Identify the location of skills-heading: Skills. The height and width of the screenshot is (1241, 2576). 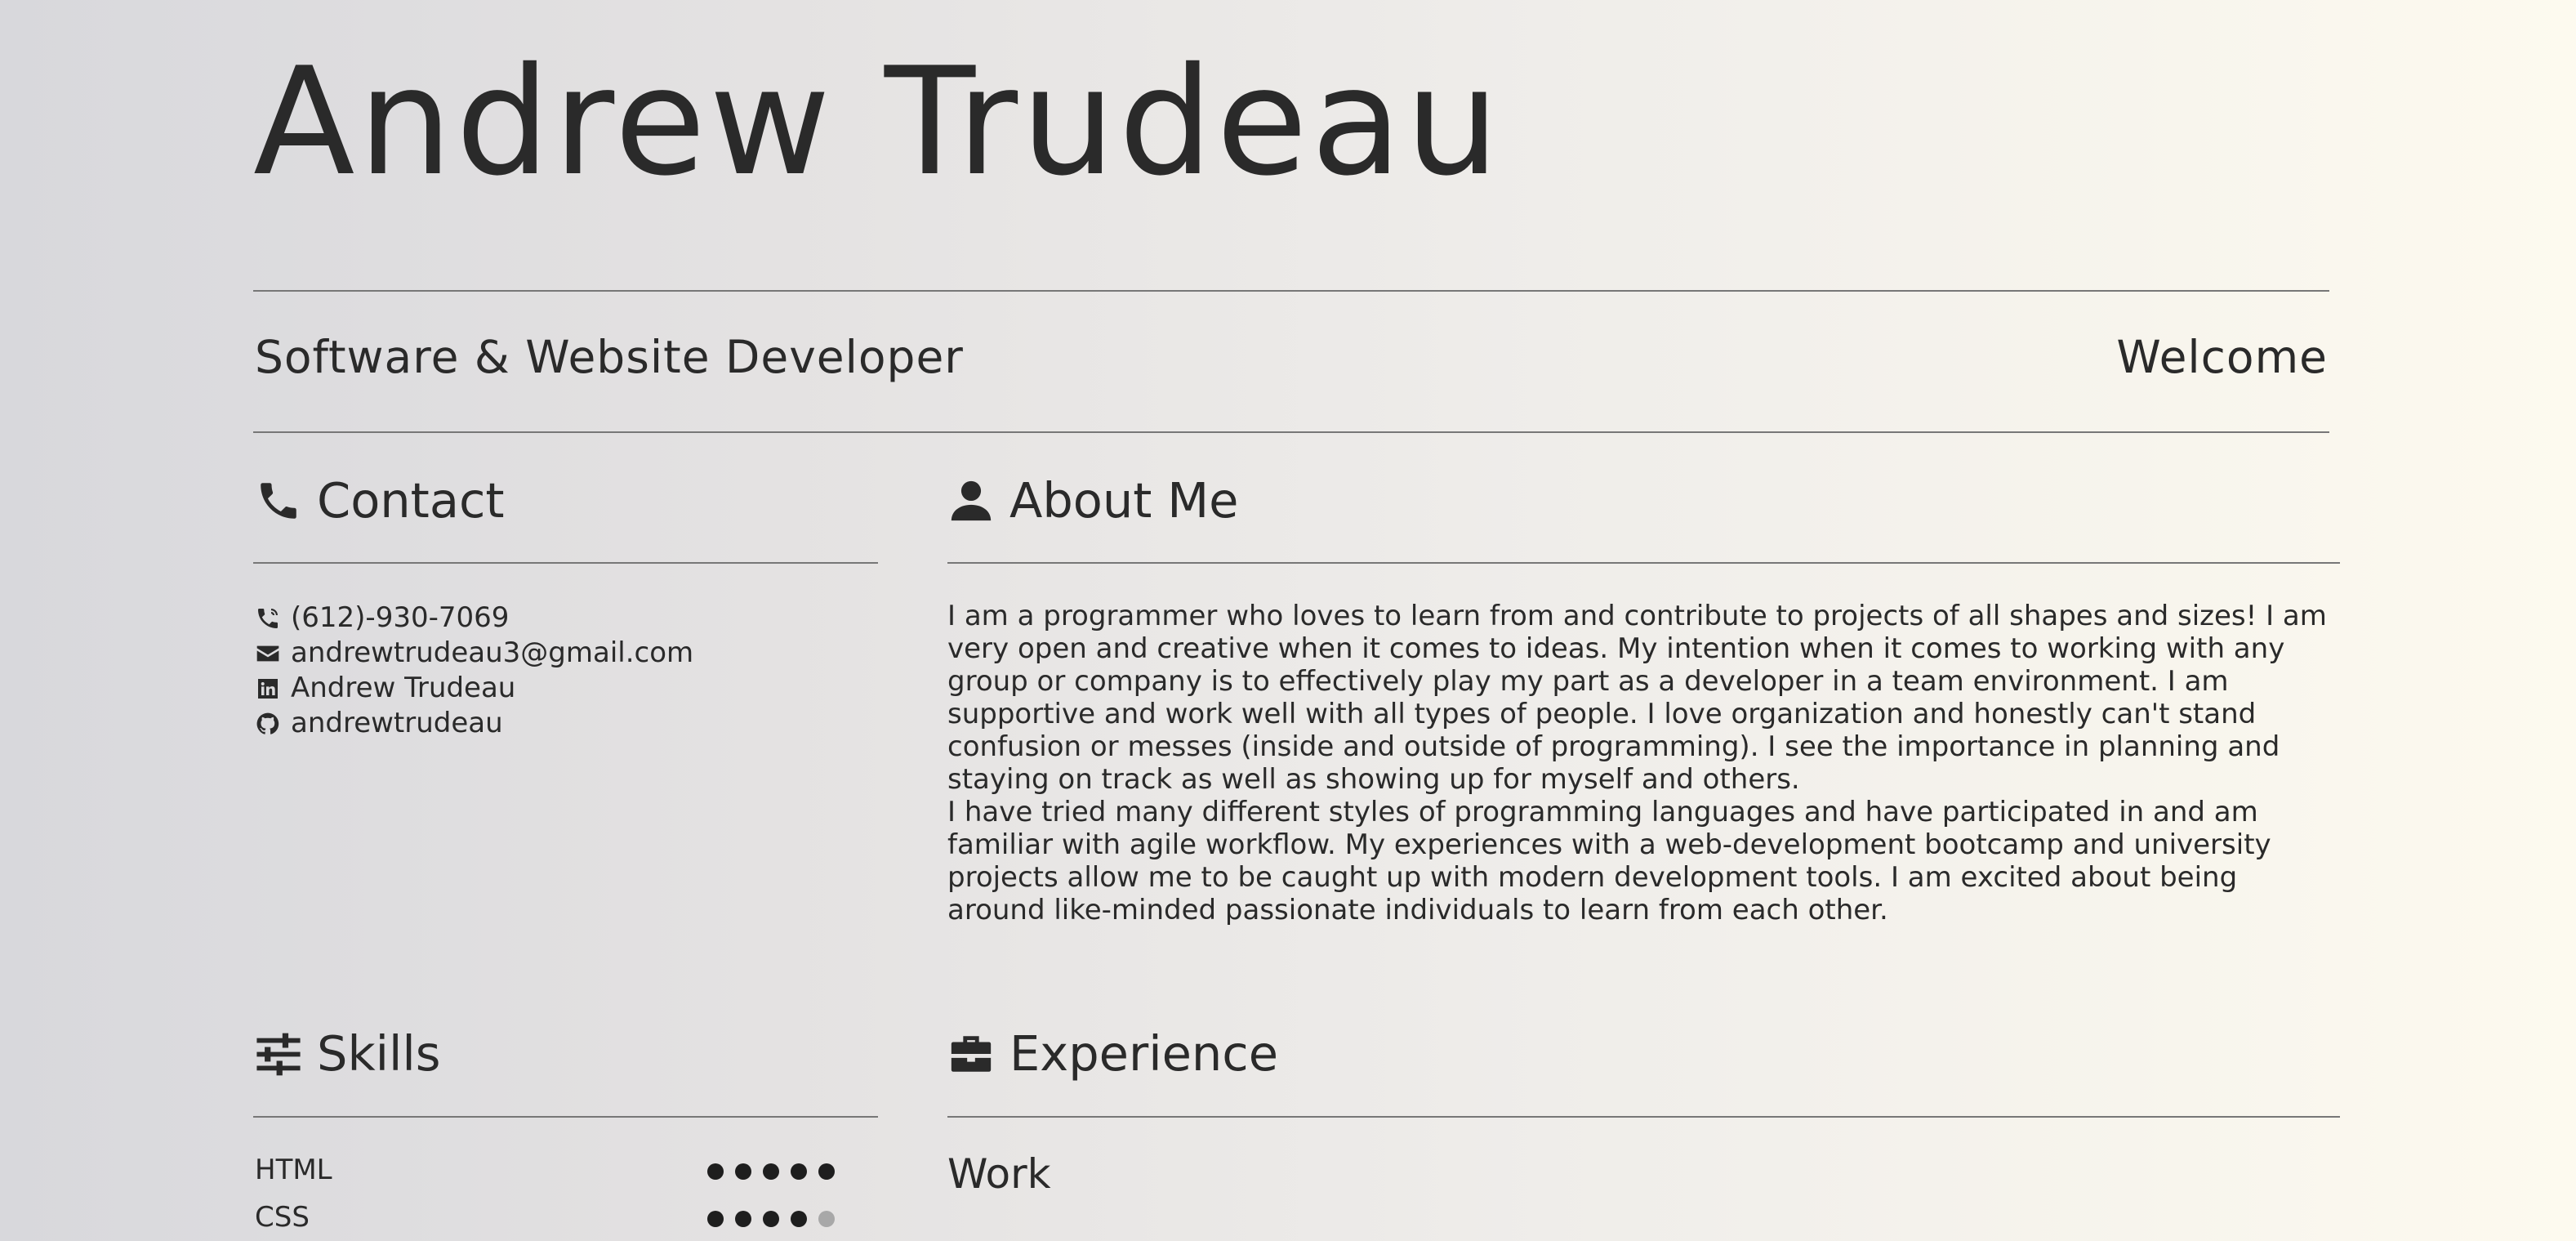
(348, 1053).